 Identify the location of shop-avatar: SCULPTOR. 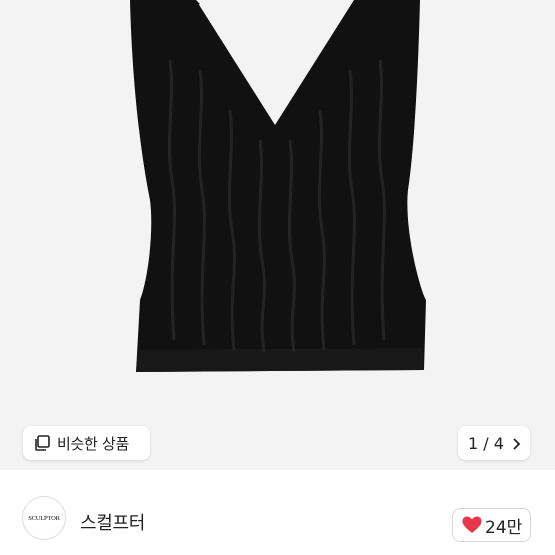
(44, 518).